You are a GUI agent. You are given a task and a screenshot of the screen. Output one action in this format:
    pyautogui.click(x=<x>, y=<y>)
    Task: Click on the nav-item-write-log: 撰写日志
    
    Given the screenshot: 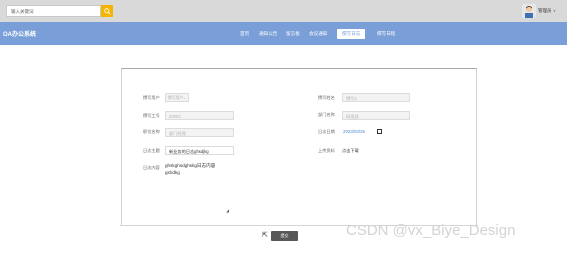 What is the action you would take?
    pyautogui.click(x=351, y=34)
    